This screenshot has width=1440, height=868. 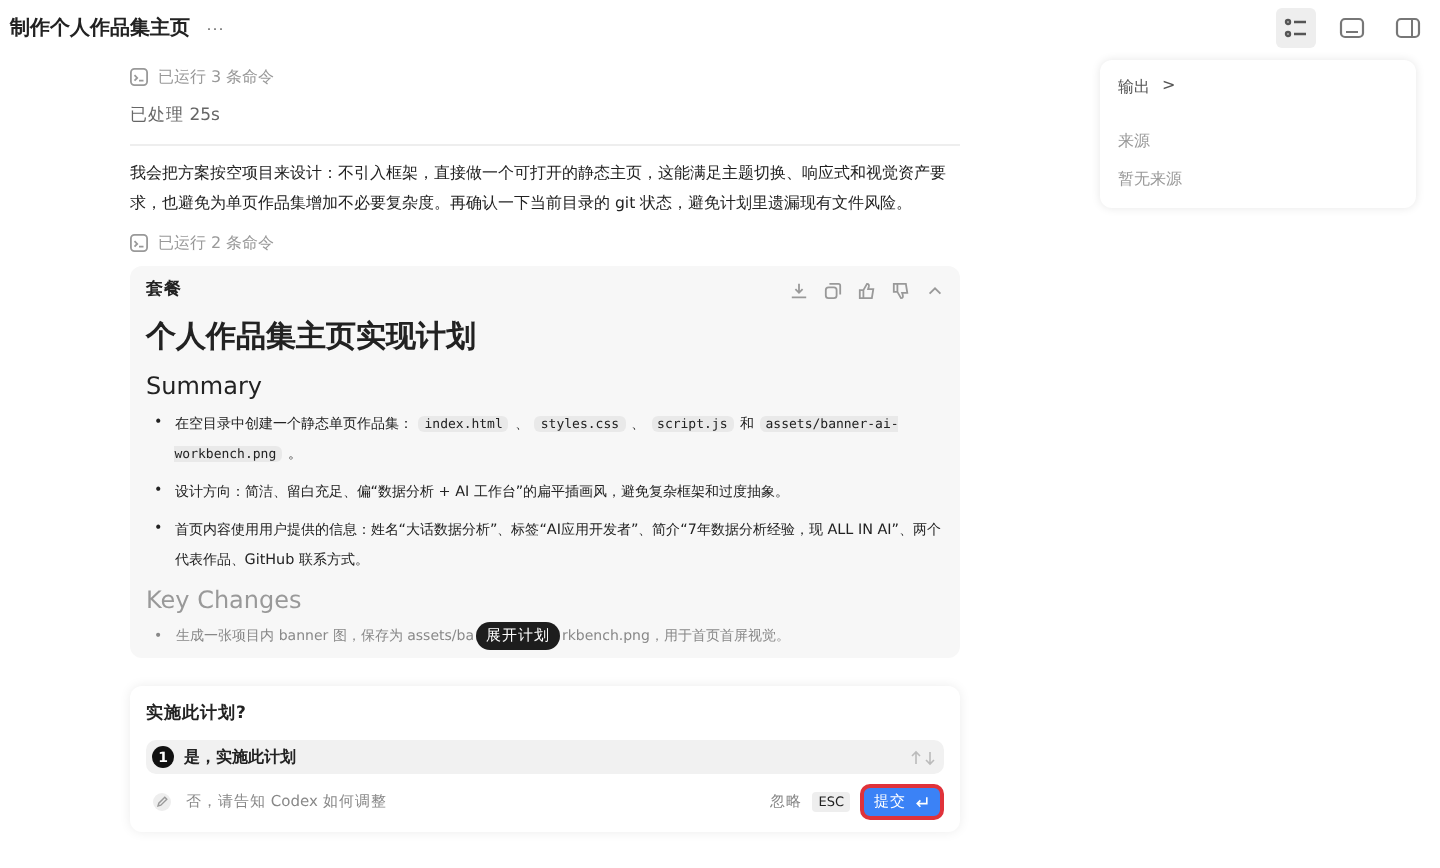 I want to click on thumbs-up-icon, so click(x=867, y=290).